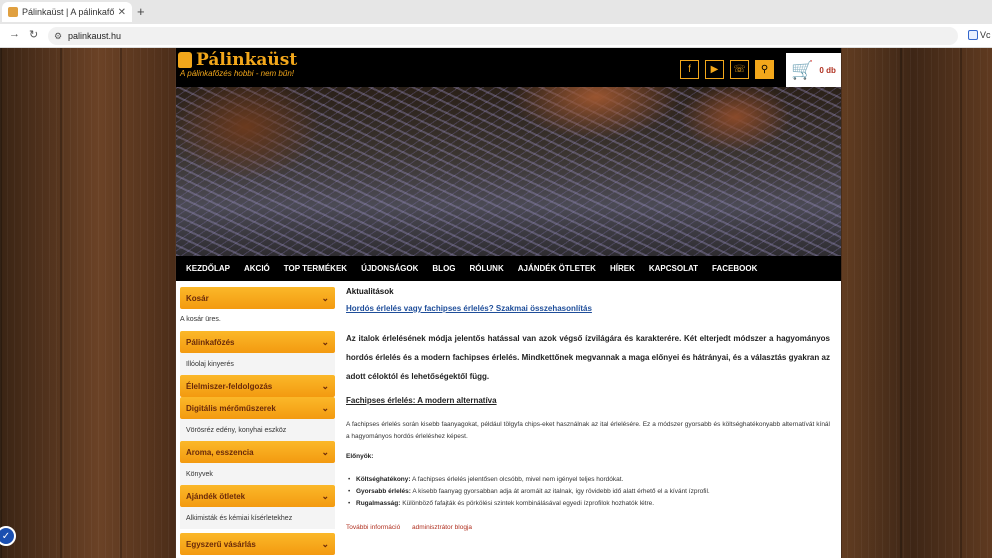 The height and width of the screenshot is (558, 992). What do you see at coordinates (257, 496) in the screenshot?
I see `sidebar-category-ajandek: Ajándék ötletek ⌄` at bounding box center [257, 496].